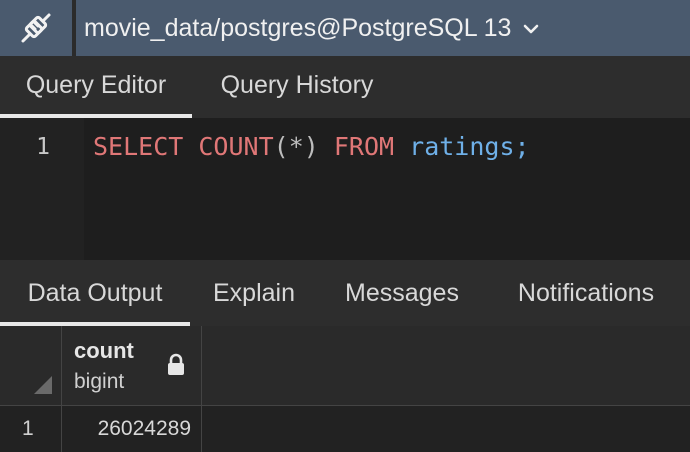  Describe the element at coordinates (132, 366) in the screenshot. I see `column-header-count: count bigint` at that location.